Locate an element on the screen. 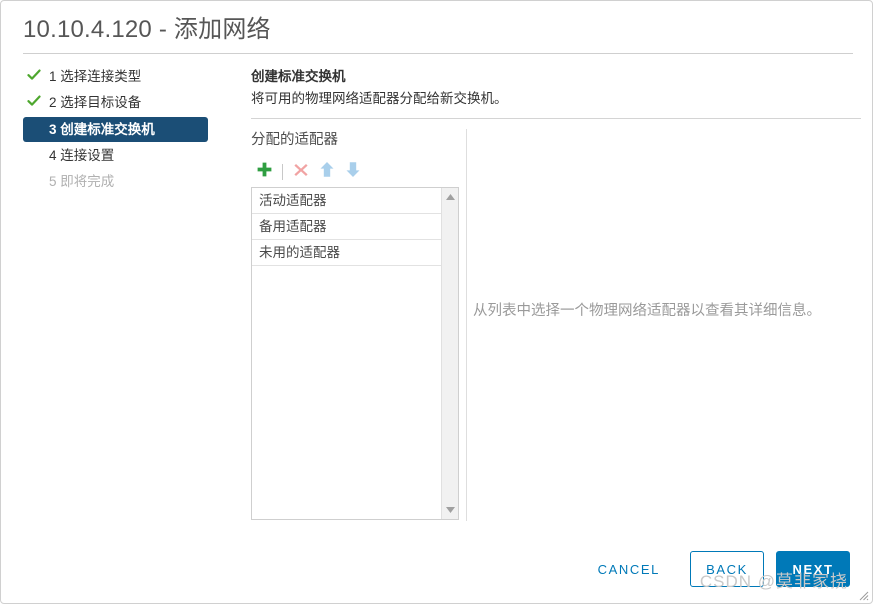 Image resolution: width=873 pixels, height=604 pixels. resize-grip is located at coordinates (863, 594).